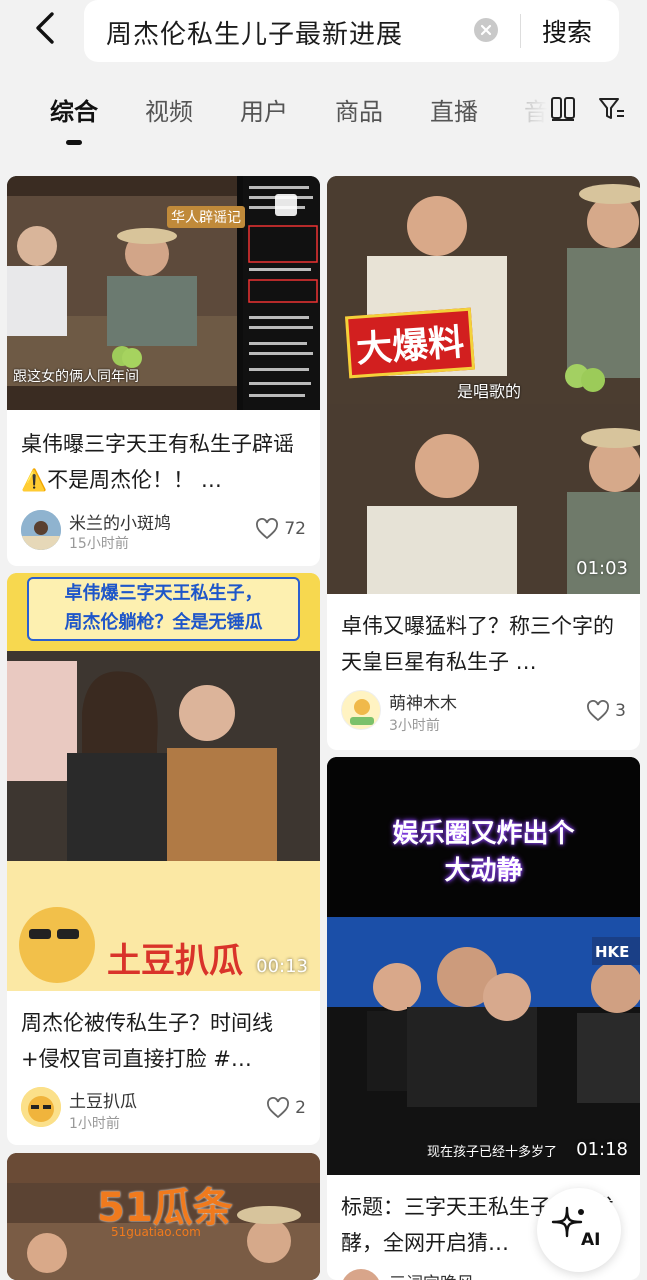 This screenshot has height=1280, width=647. I want to click on search-button: 搜索, so click(567, 31).